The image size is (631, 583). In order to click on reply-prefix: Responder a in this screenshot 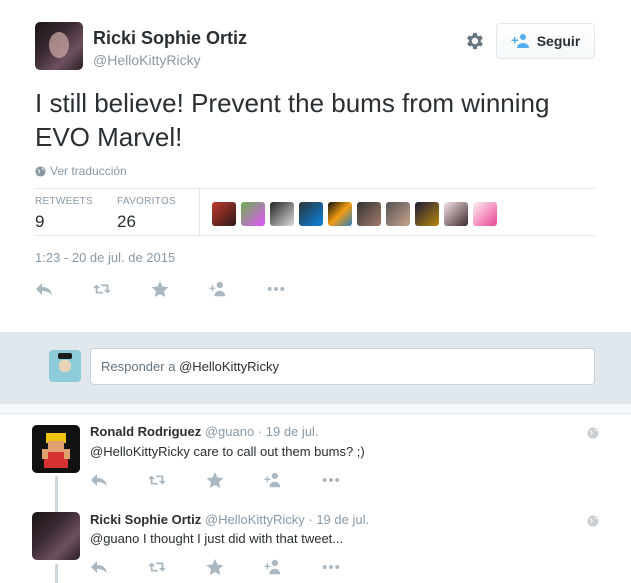, I will do `click(140, 366)`.